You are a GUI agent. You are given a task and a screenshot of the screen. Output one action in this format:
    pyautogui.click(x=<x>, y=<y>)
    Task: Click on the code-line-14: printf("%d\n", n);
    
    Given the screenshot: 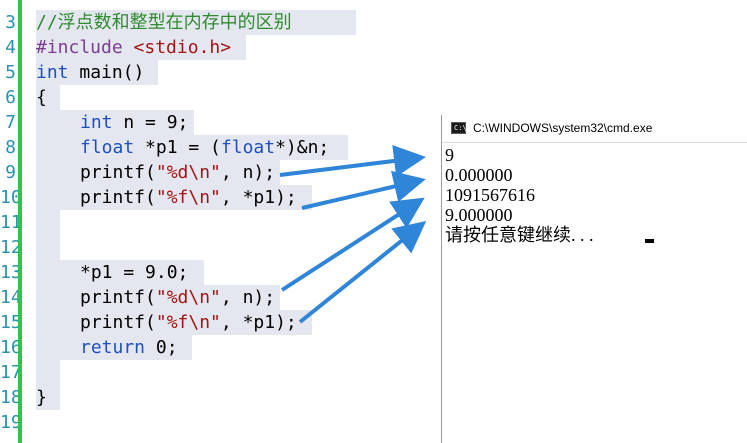 What is the action you would take?
    pyautogui.click(x=177, y=297)
    